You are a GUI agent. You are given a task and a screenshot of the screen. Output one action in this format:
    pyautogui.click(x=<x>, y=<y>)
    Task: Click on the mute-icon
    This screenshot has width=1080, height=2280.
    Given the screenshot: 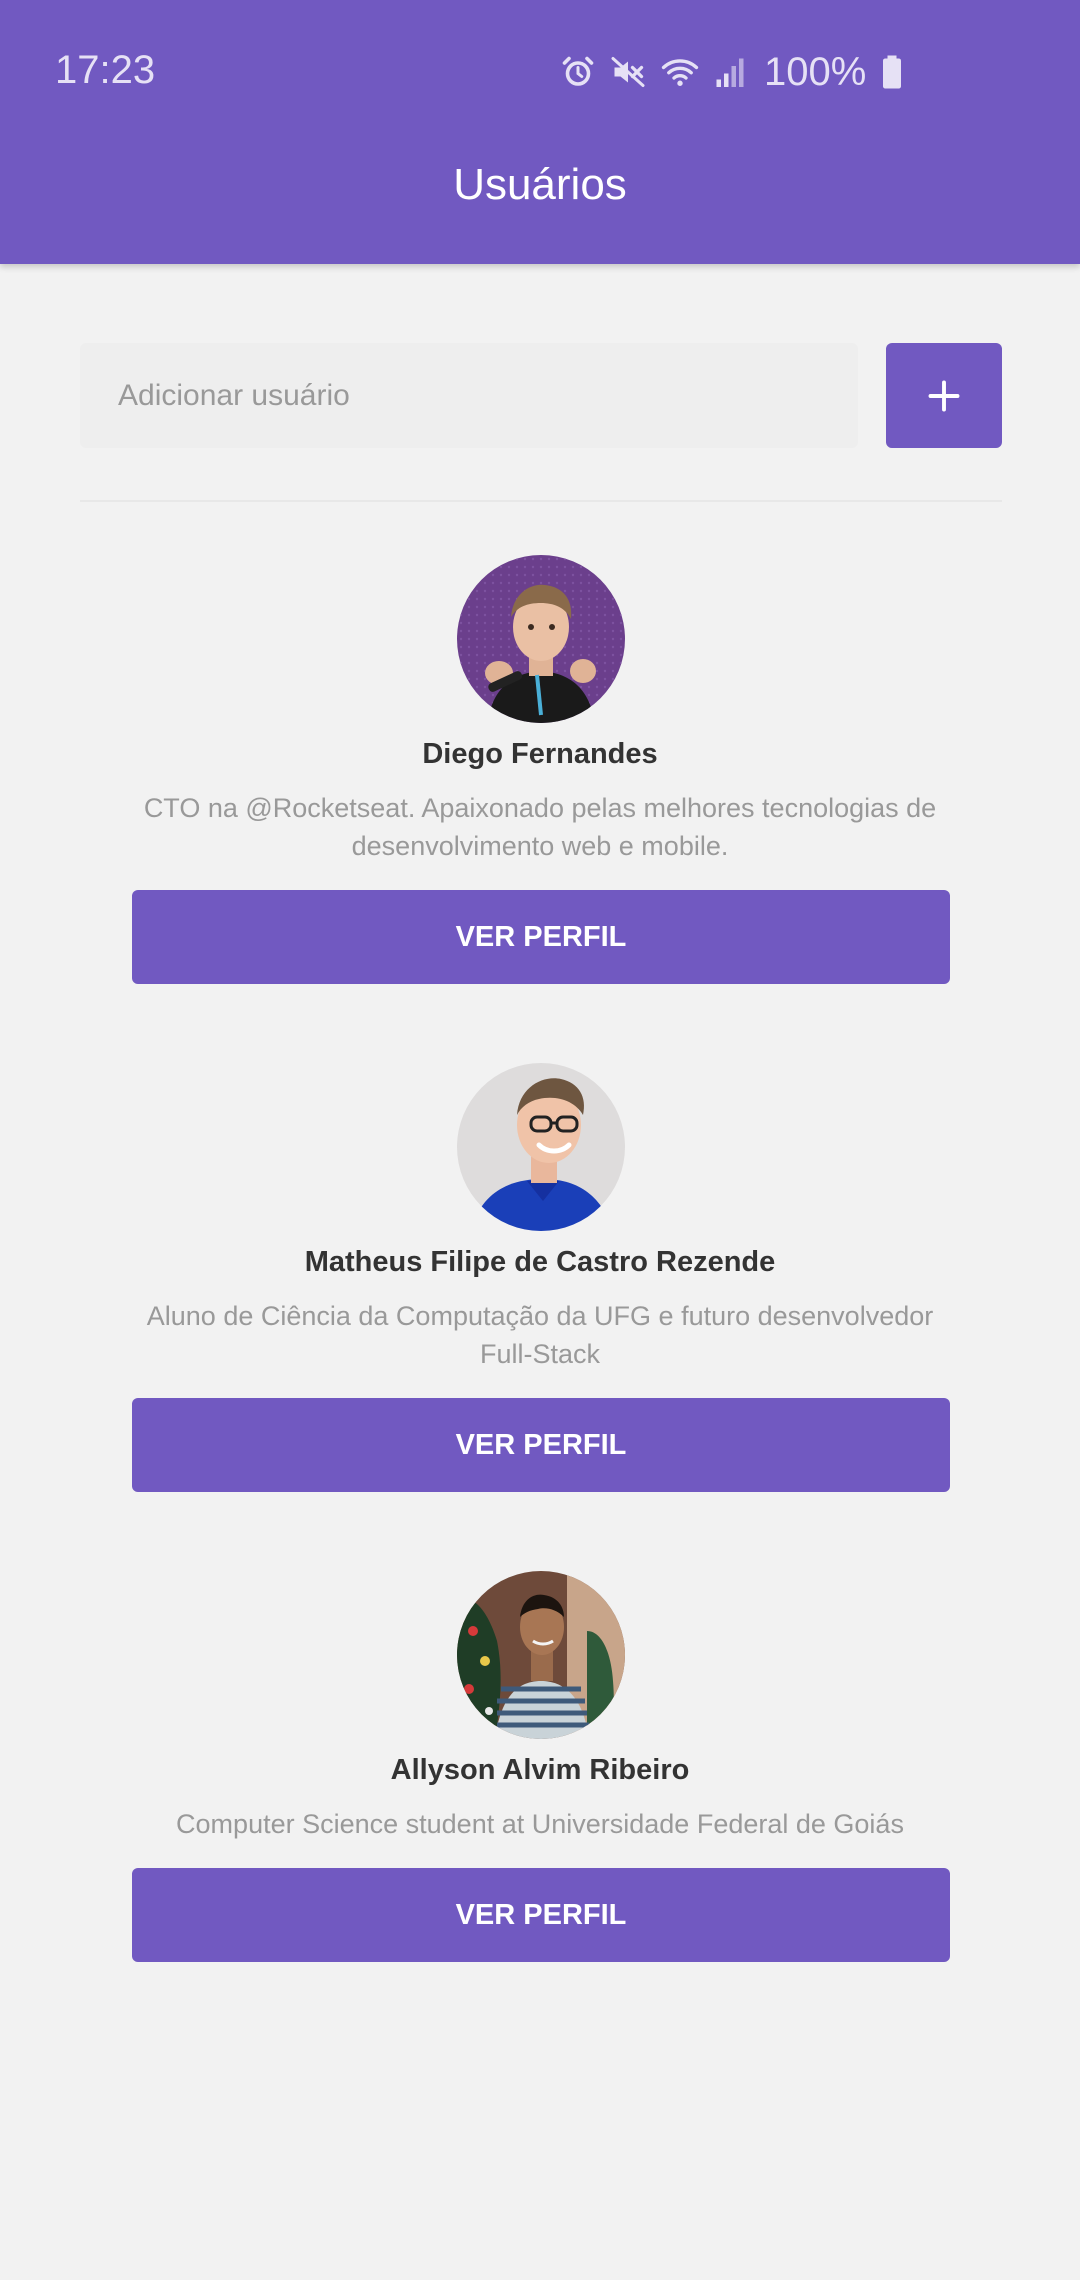 What is the action you would take?
    pyautogui.click(x=628, y=72)
    